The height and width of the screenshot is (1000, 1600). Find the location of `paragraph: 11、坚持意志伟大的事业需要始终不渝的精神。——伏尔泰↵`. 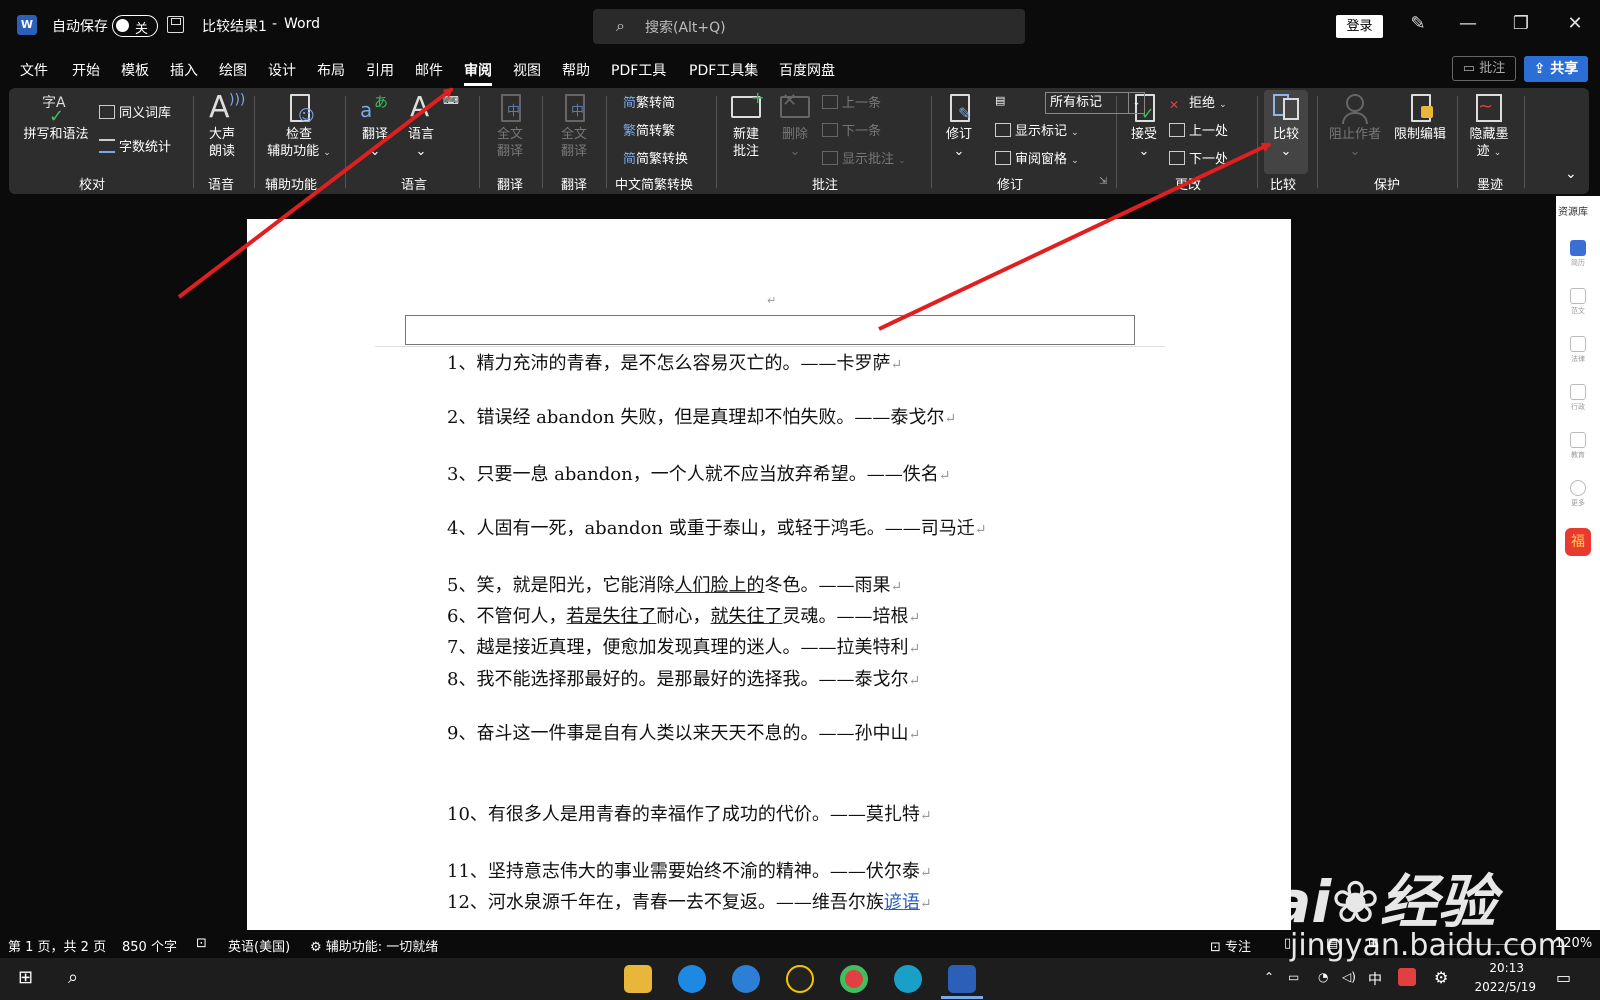

paragraph: 11、坚持意志伟大的事业需要始终不渝的精神。——伏尔泰↵ is located at coordinates (689, 870).